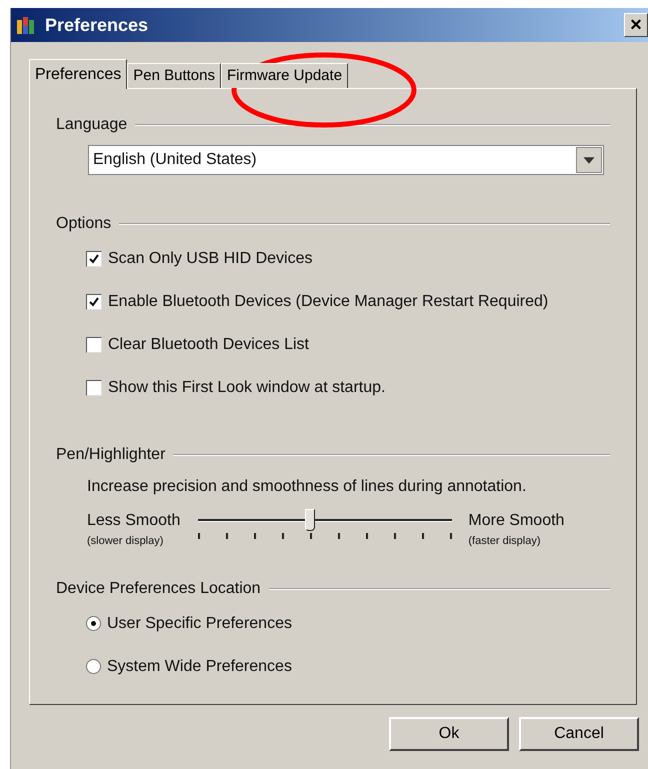  I want to click on tab: Pen Buttons, so click(174, 75).